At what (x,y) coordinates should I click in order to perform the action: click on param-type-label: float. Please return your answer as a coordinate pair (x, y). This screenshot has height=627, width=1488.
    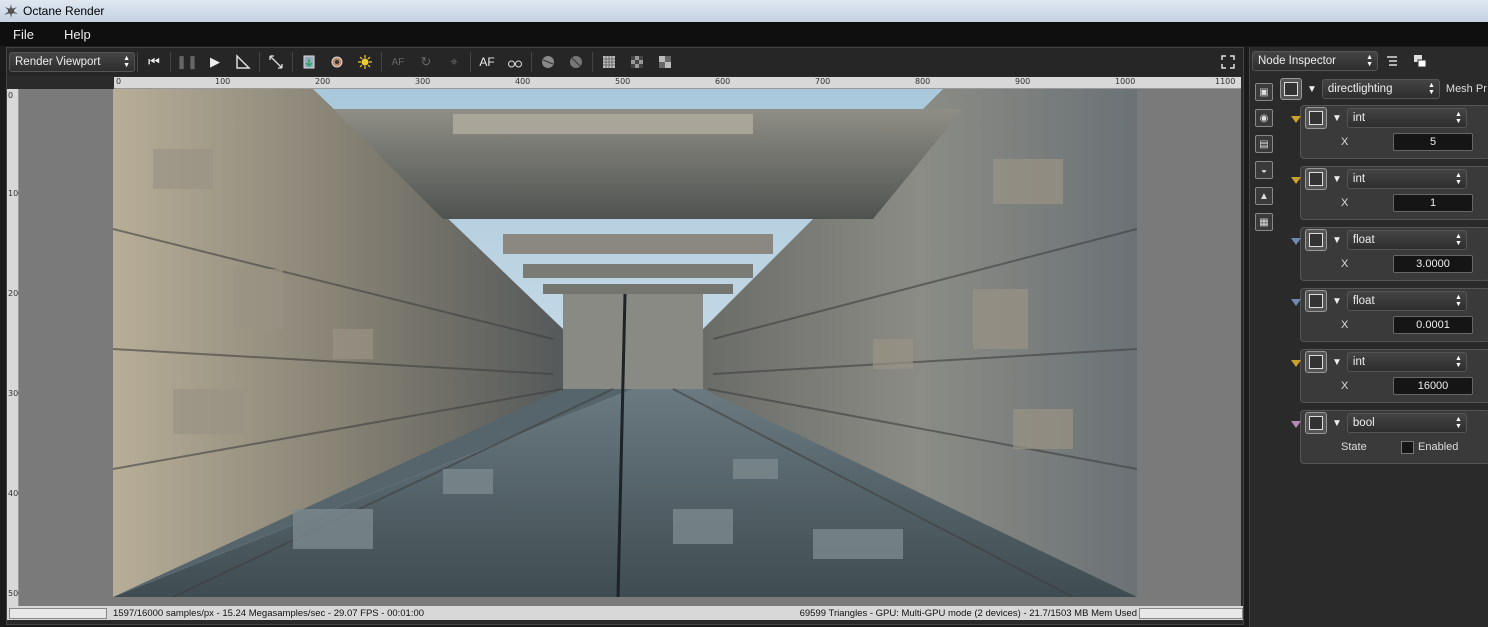
    Looking at the image, I should click on (1363, 240).